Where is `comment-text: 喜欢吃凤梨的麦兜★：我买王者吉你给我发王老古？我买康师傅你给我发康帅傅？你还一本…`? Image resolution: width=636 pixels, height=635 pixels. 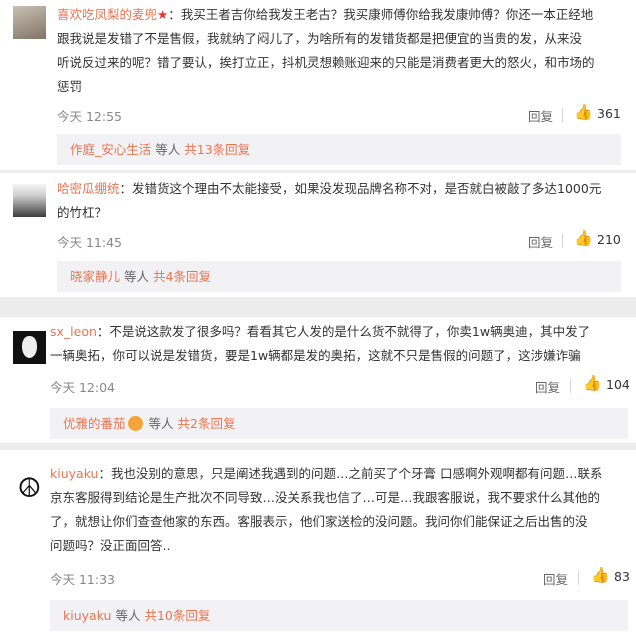
comment-text: 喜欢吃凤梨的麦兜★：我买王者吉你给我发王老古？我买康师傅你给我发康帅傅？你还一本… is located at coordinates (342, 51).